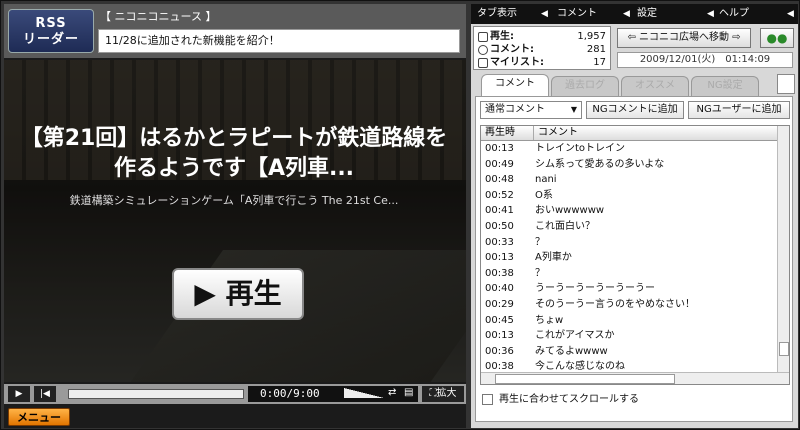 The width and height of the screenshot is (800, 430). What do you see at coordinates (629, 211) in the screenshot?
I see `comment-row: 00:41 おいwwwwww` at bounding box center [629, 211].